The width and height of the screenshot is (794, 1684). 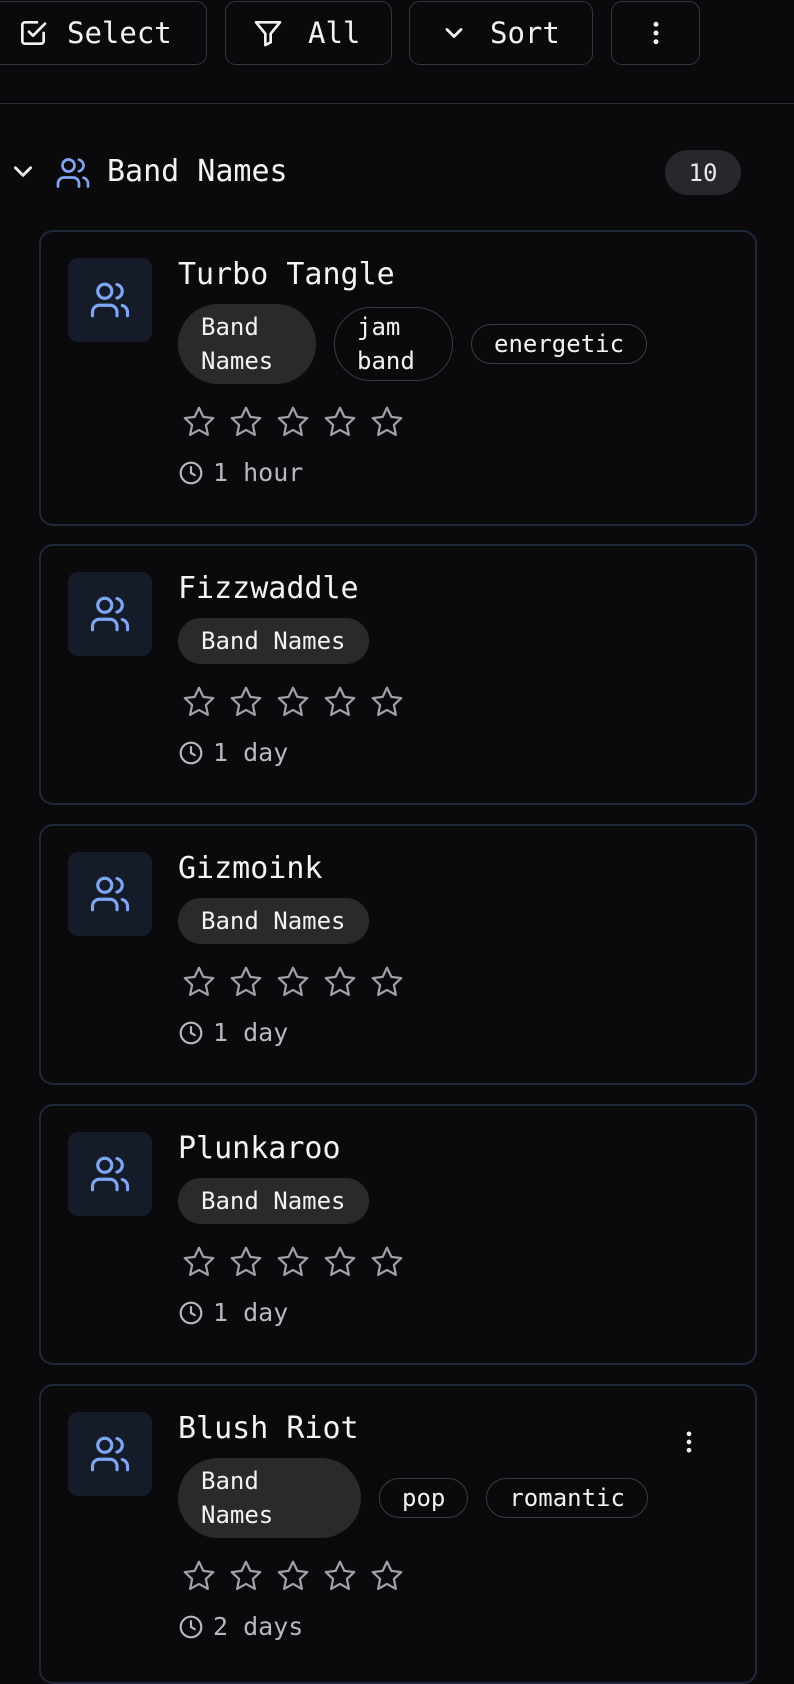 What do you see at coordinates (268, 1428) in the screenshot?
I see `card-title: Blush Riot` at bounding box center [268, 1428].